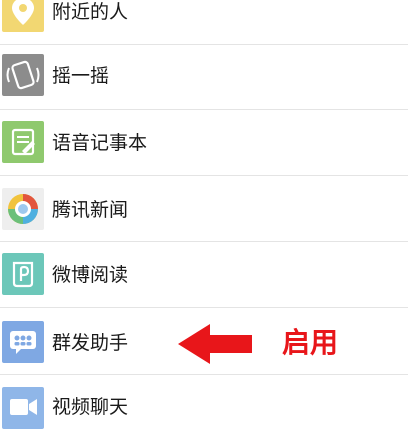 This screenshot has width=408, height=441. Describe the element at coordinates (23, 142) in the screenshot. I see `voice-notepad-icon` at that location.